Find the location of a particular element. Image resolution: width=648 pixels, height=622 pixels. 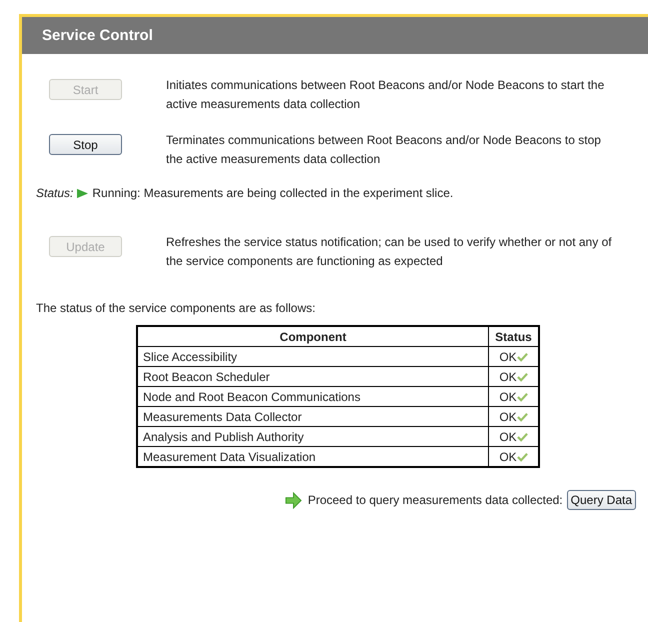

status-label: Status: is located at coordinates (55, 193).